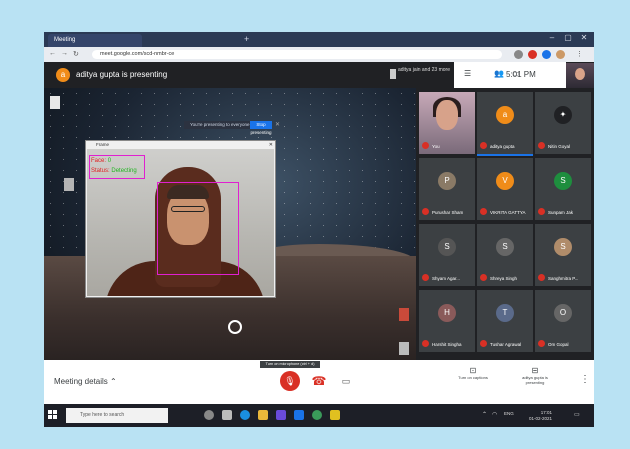 This screenshot has height=449, width=630. Describe the element at coordinates (290, 381) in the screenshot. I see `mic-button: 🎙` at that location.